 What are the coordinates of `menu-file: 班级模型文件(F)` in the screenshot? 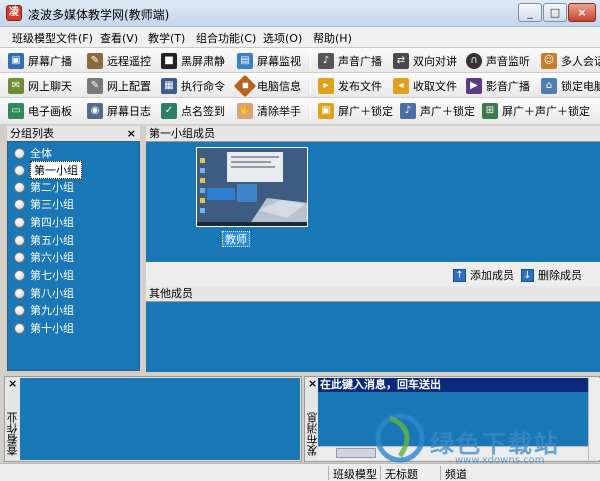 It's located at (52, 38).